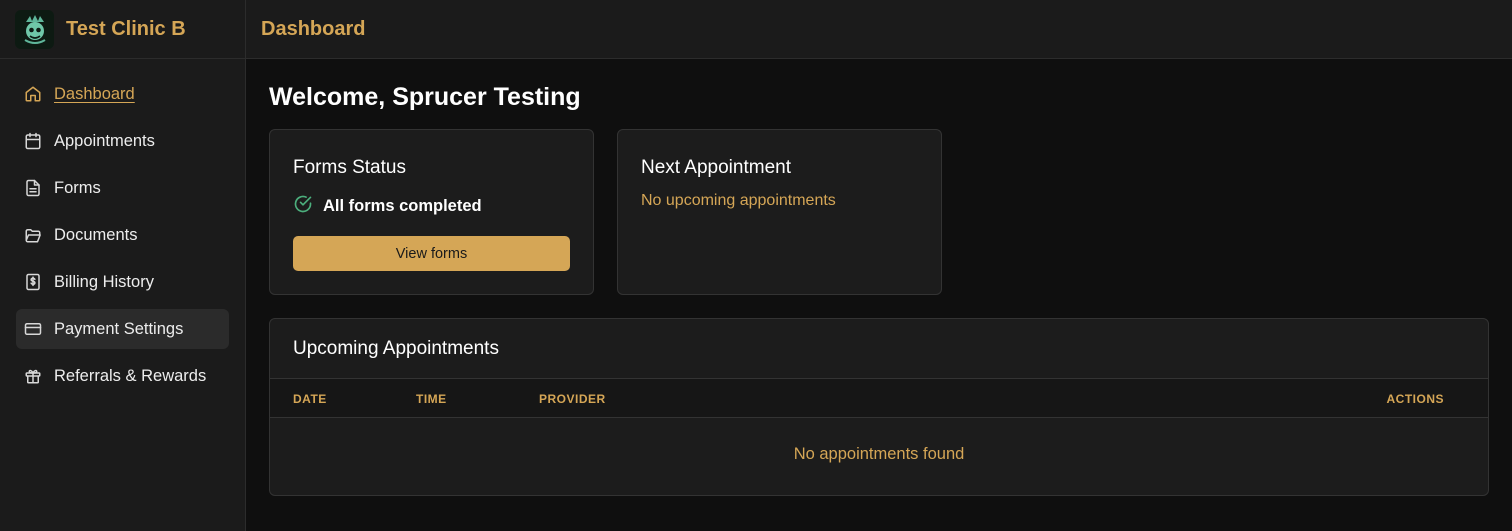  Describe the element at coordinates (572, 399) in the screenshot. I see `column-header-provider: PROVIDER` at that location.